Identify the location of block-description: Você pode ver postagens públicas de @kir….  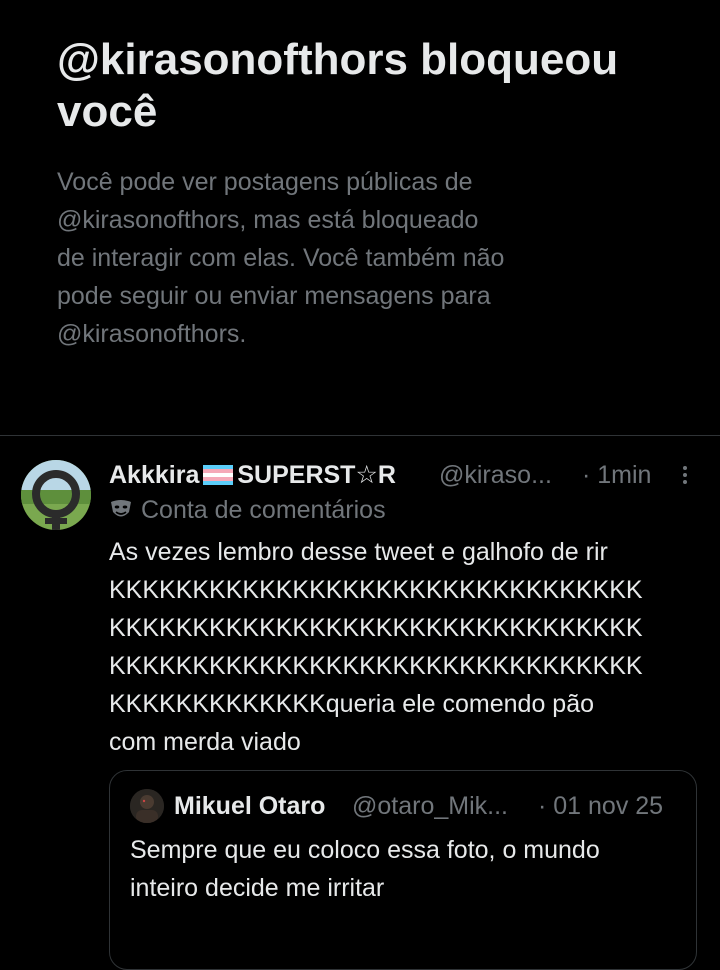
(322, 258).